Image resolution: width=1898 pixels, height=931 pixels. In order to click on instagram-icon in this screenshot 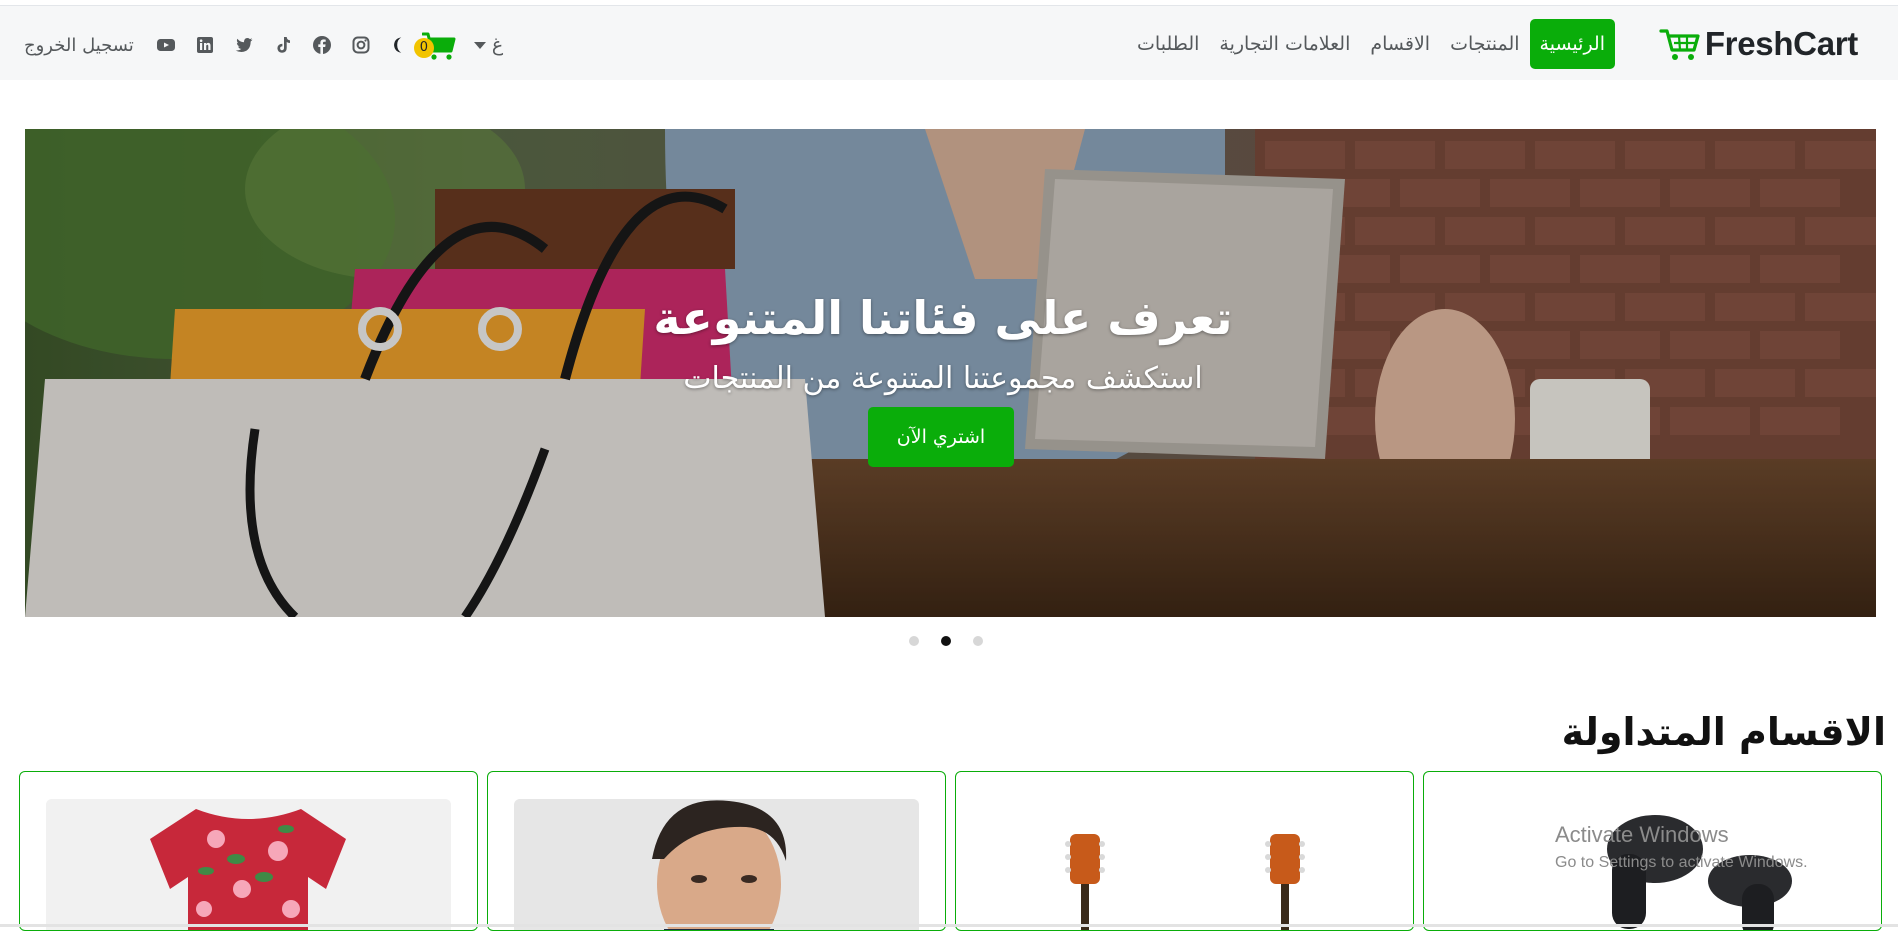, I will do `click(361, 45)`.